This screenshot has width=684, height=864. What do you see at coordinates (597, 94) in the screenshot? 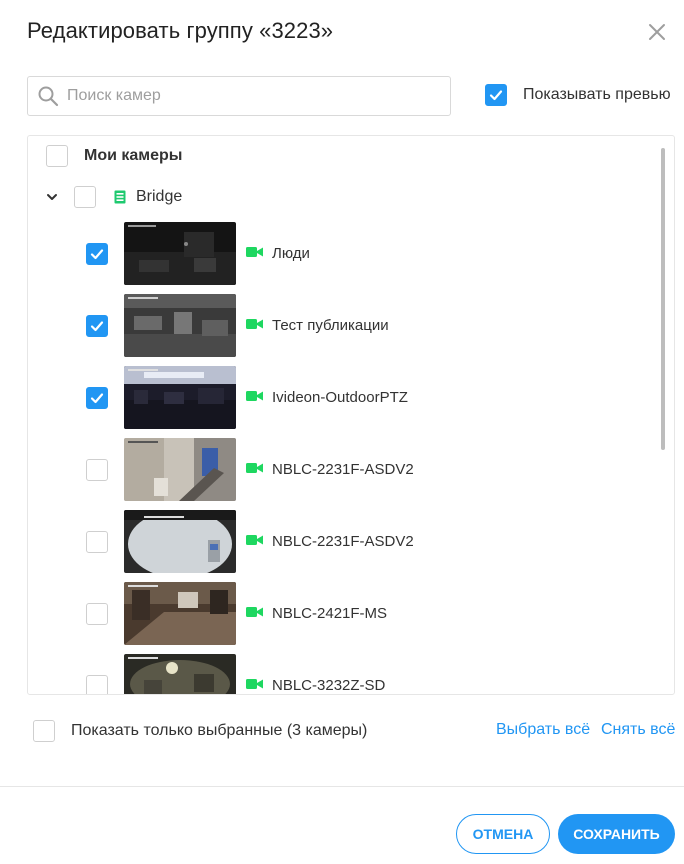
I see `show-preview-label: Показывать превью` at bounding box center [597, 94].